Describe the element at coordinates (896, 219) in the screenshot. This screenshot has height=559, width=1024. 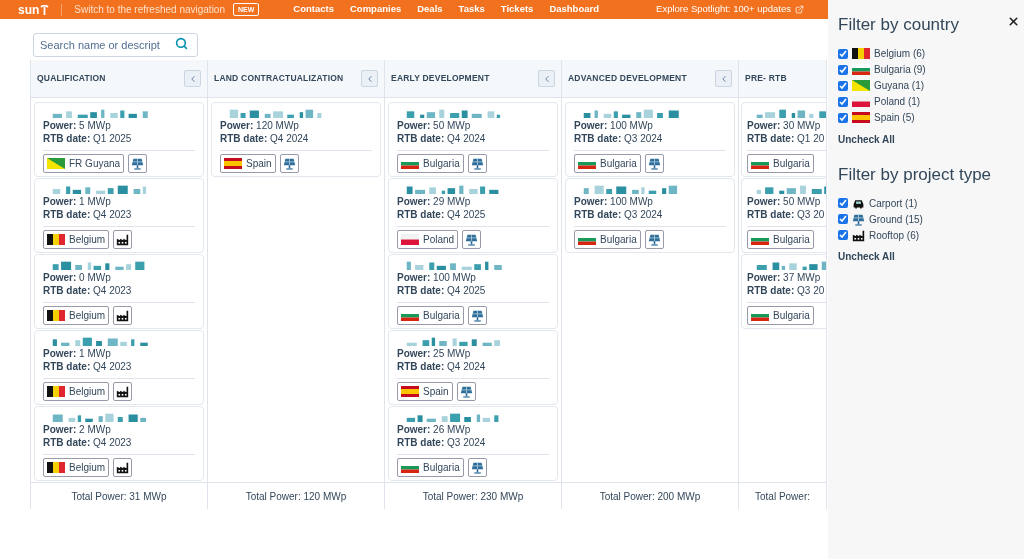
I see `filter-option-label: Ground (15)` at that location.